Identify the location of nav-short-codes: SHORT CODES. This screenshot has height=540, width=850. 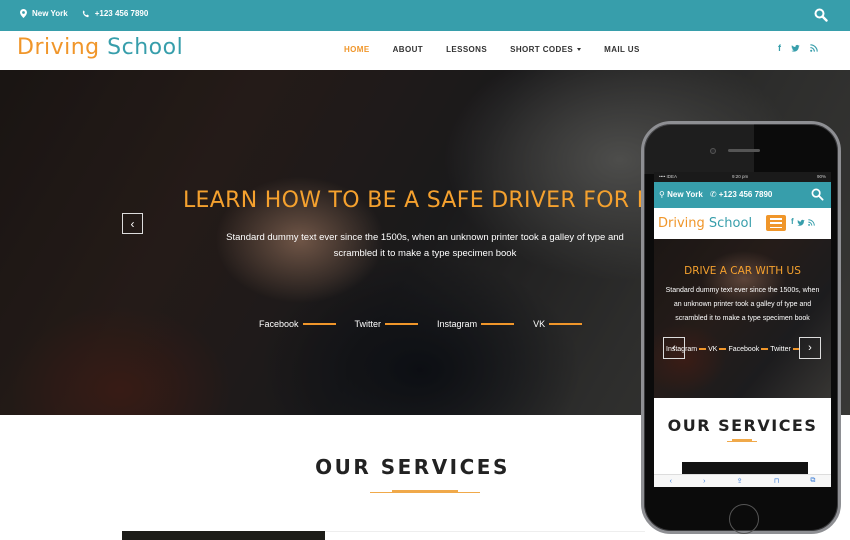
(546, 49).